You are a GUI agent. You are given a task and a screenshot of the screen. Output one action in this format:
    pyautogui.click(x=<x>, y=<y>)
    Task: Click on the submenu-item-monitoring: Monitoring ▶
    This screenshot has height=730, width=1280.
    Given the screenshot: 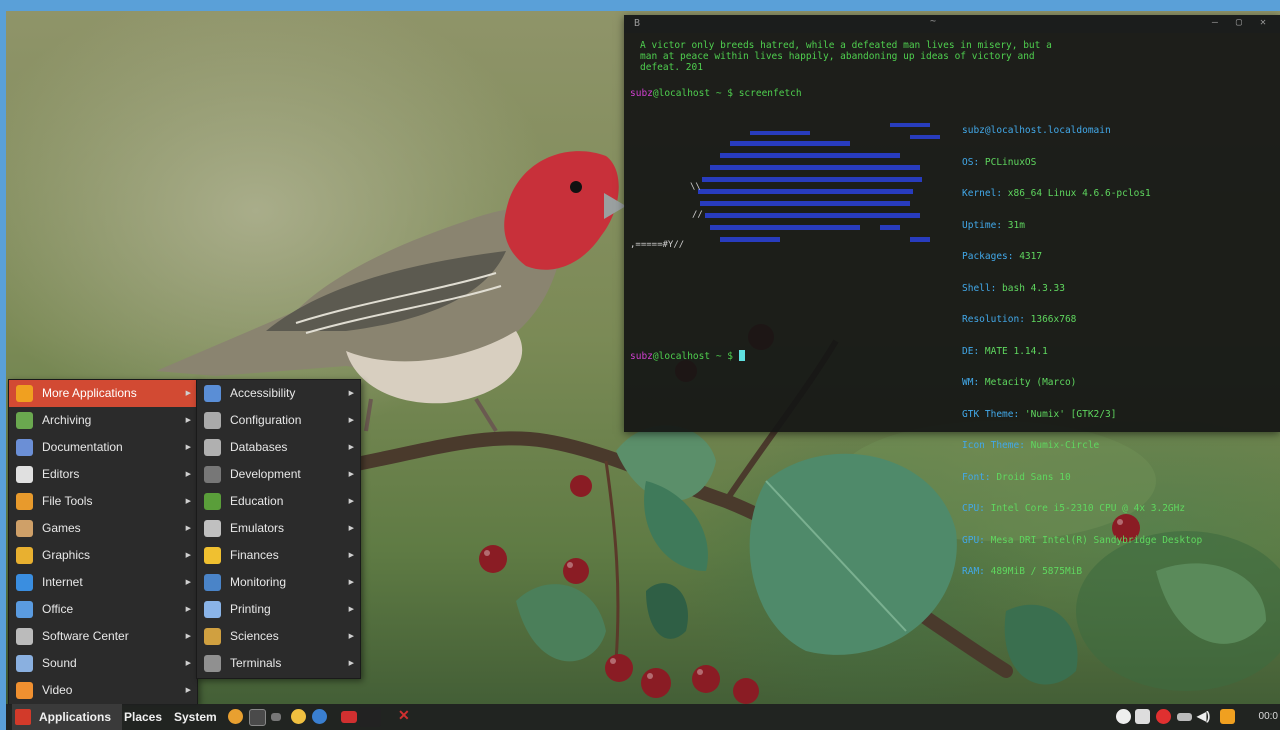 What is the action you would take?
    pyautogui.click(x=278, y=582)
    